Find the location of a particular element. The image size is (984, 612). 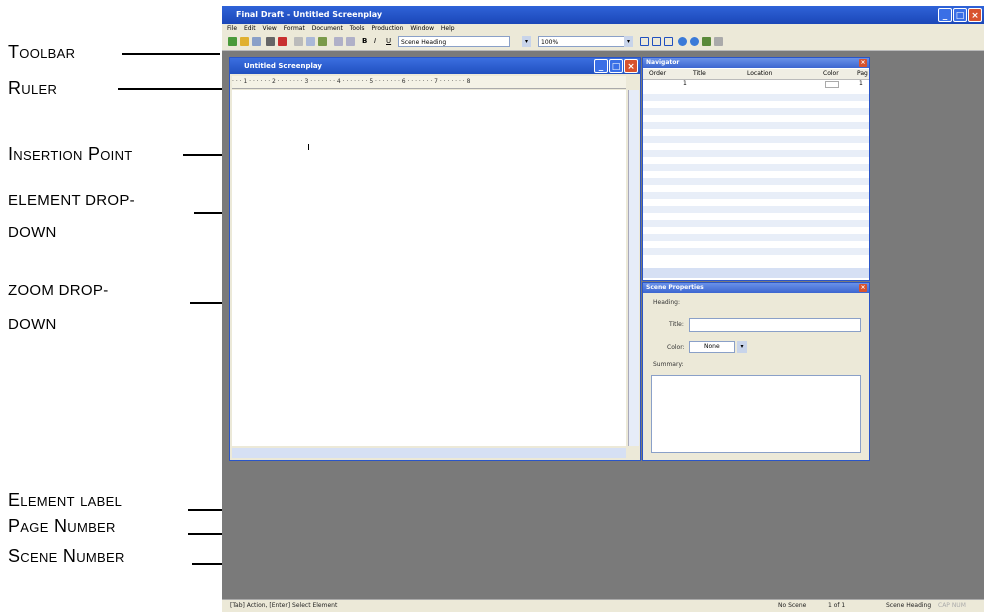

bold-icon: B is located at coordinates (366, 41).